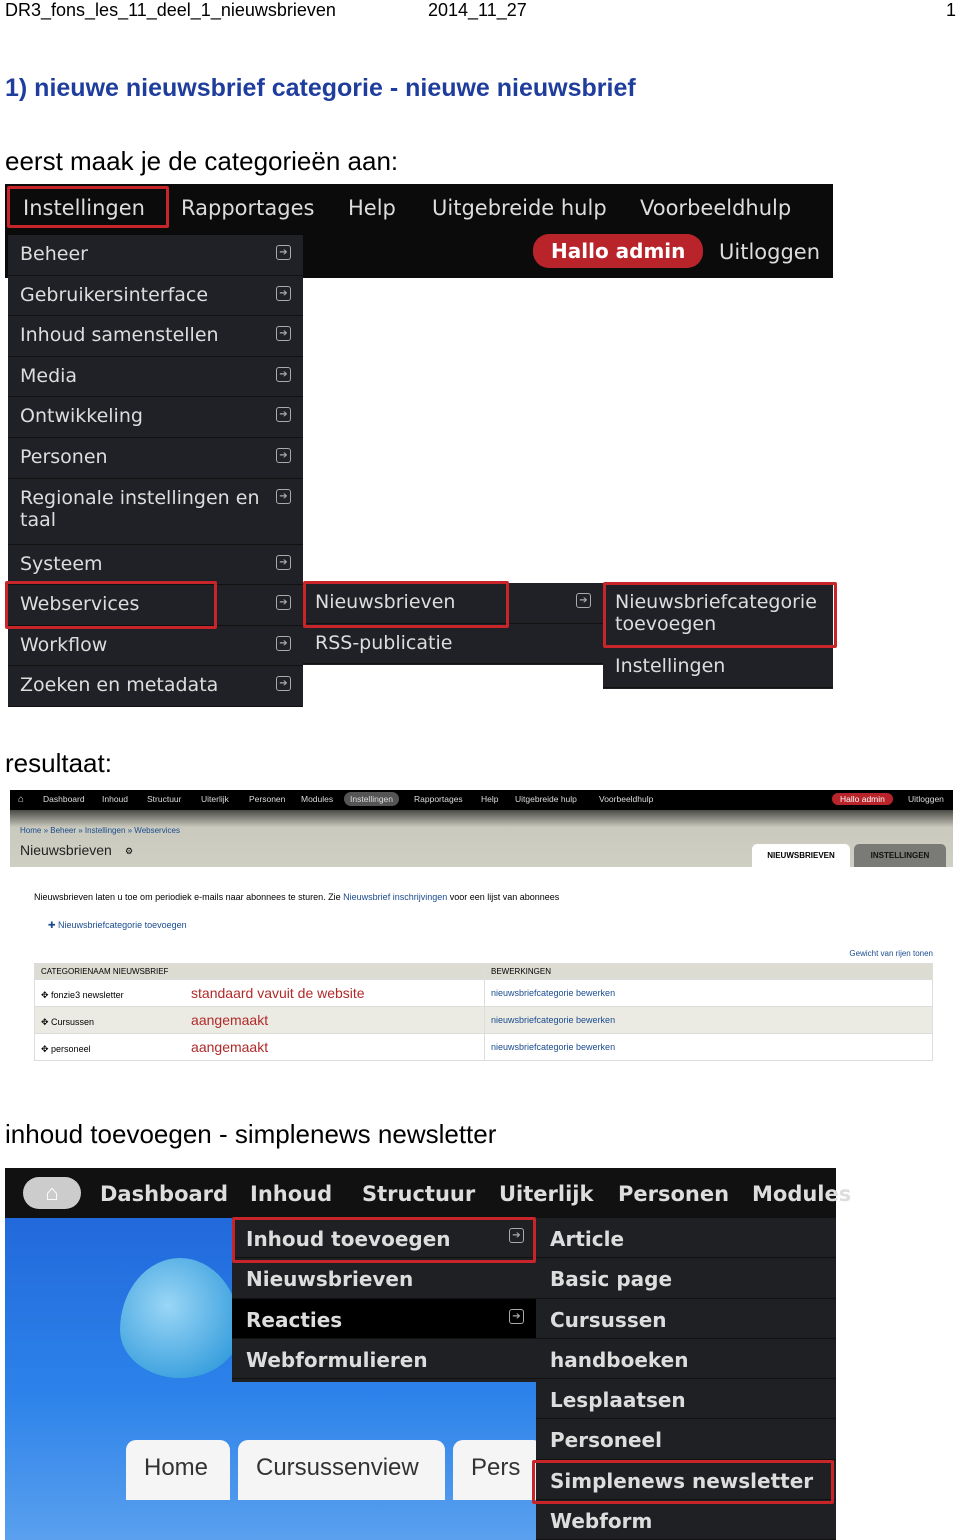 The image size is (960, 1540). What do you see at coordinates (891, 953) in the screenshot?
I see `show-weights-link: Gewicht van rijen tonen` at bounding box center [891, 953].